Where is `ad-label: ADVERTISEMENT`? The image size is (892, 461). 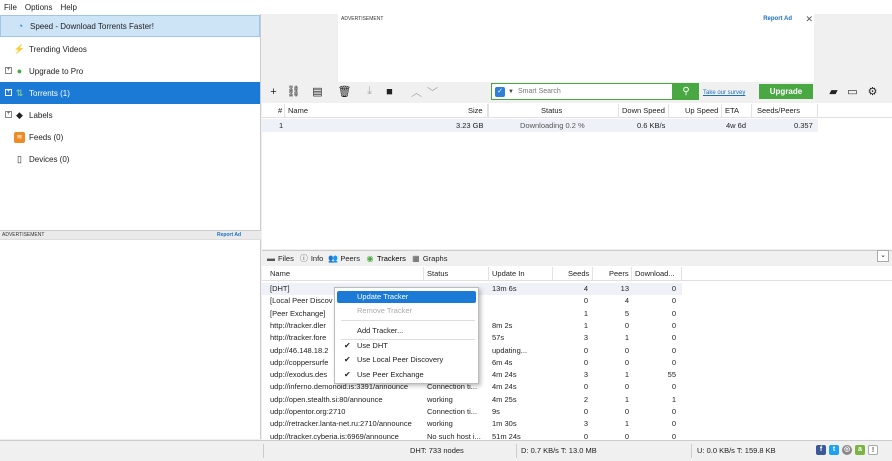 ad-label: ADVERTISEMENT is located at coordinates (362, 19).